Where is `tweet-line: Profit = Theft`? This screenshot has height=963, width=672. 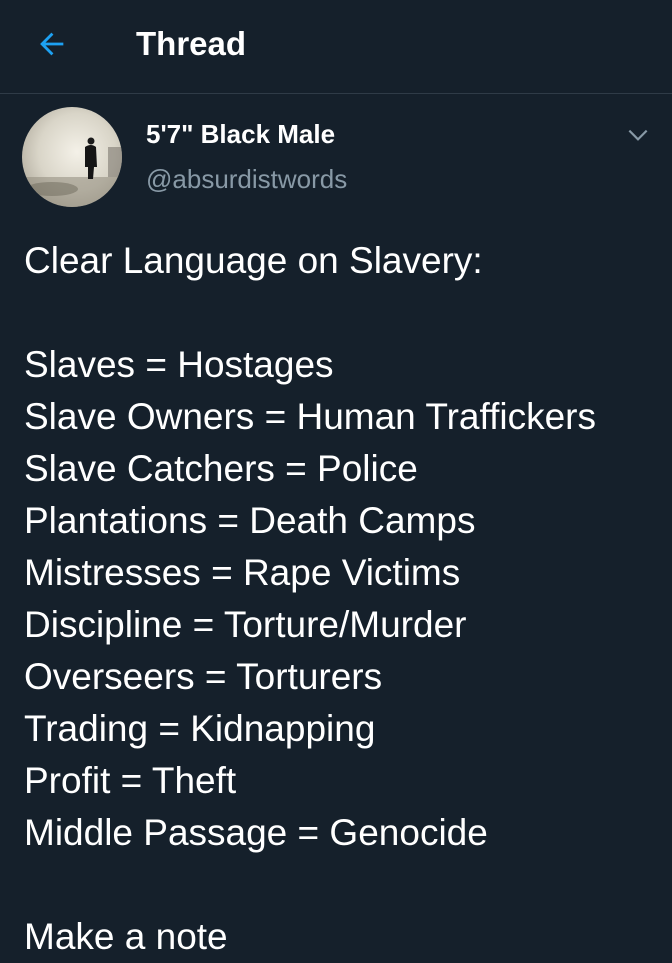 tweet-line: Profit = Theft is located at coordinates (130, 780).